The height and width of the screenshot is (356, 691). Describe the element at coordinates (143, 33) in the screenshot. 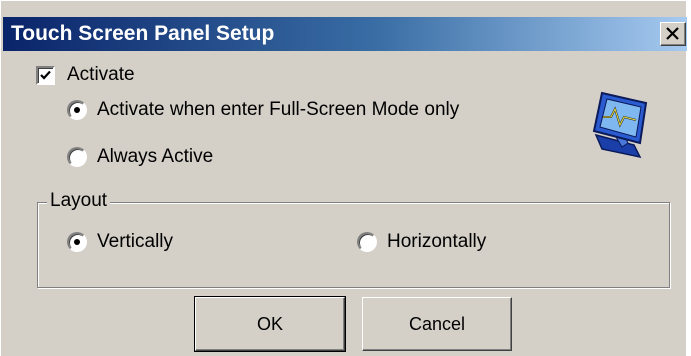

I see `window-title: Touch Screen Panel Setup` at that location.